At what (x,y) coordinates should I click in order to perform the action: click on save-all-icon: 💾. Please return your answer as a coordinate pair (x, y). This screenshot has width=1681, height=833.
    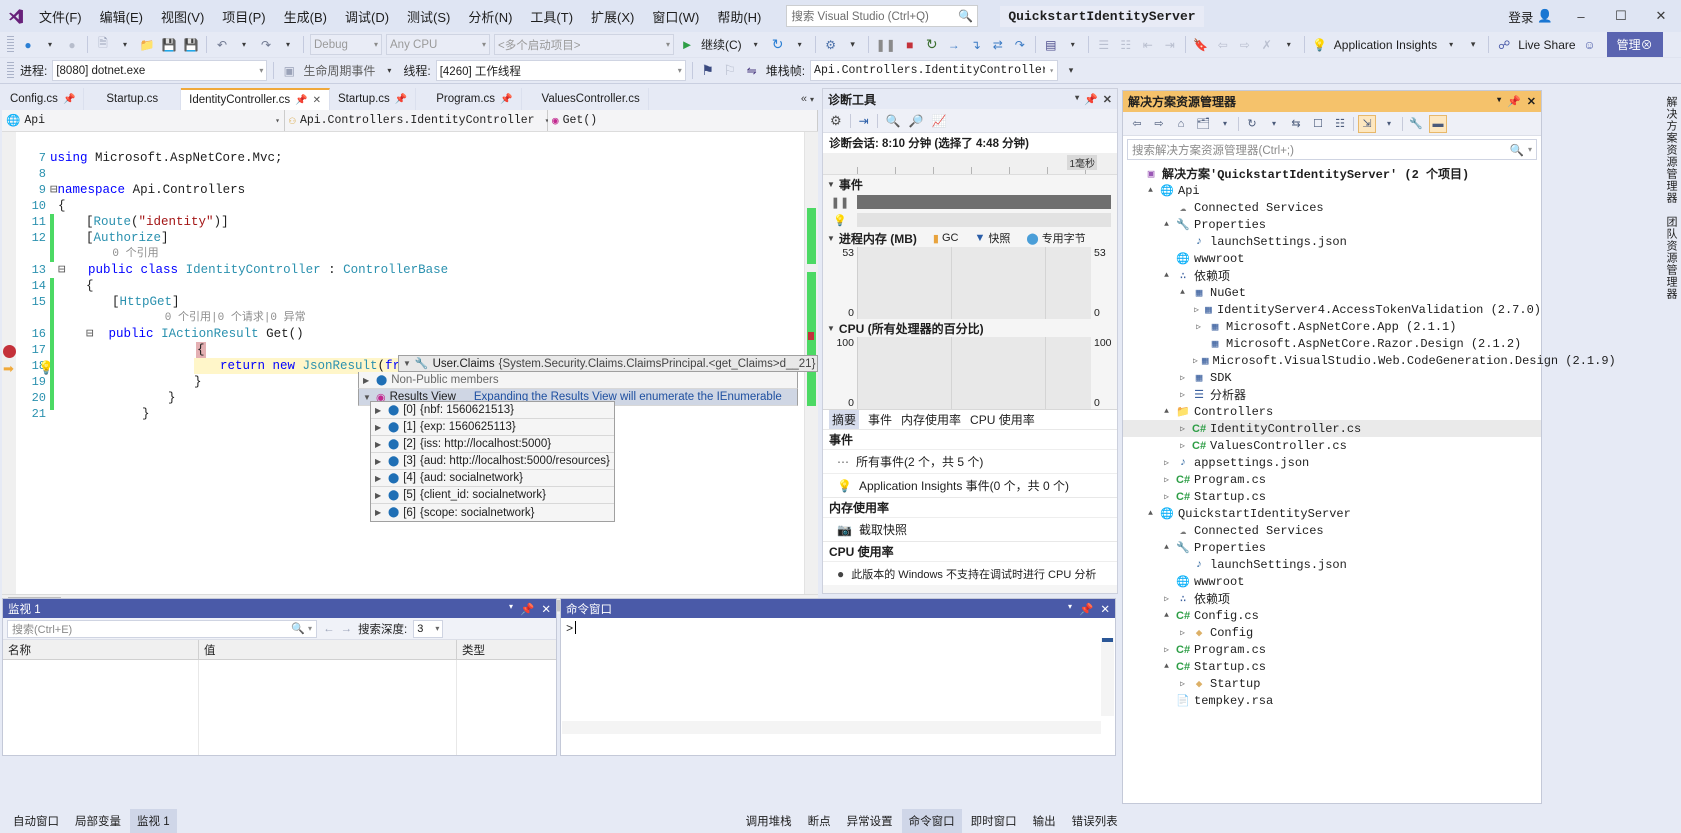
    Looking at the image, I should click on (191, 45).